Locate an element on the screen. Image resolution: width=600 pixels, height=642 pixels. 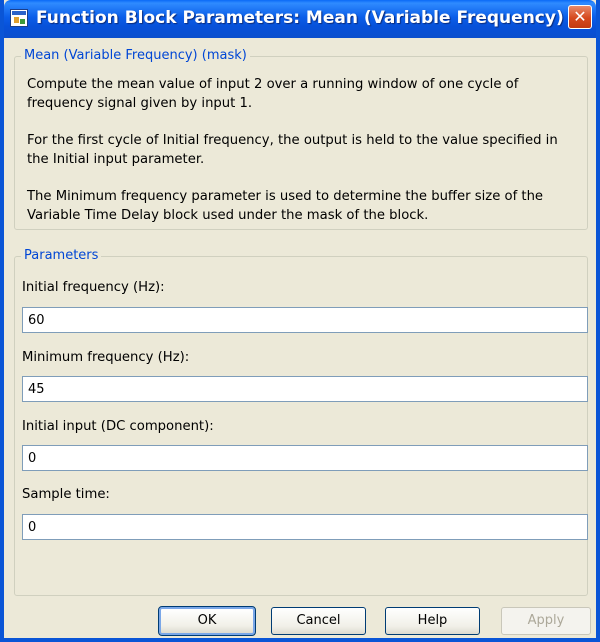
minimum-frequency-input is located at coordinates (305, 389).